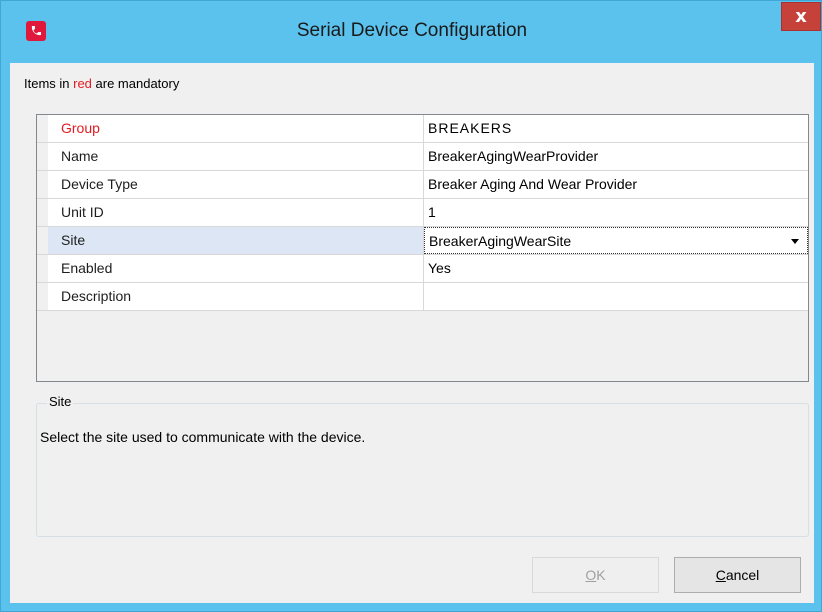  I want to click on mandatory-notice-suffix: are mandatory, so click(135, 83).